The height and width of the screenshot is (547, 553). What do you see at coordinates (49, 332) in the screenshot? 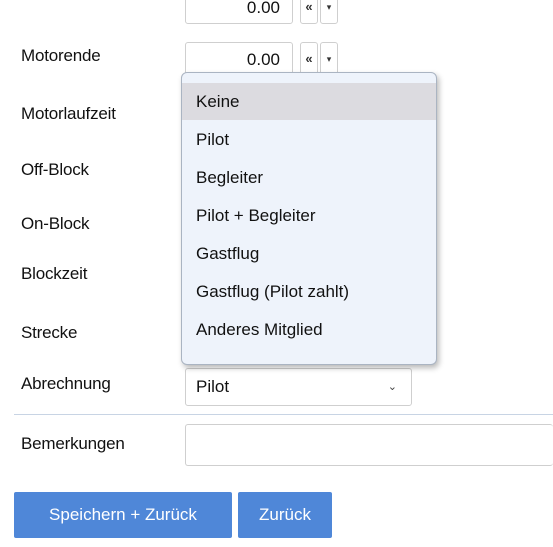
I see `strecke-label: Strecke` at bounding box center [49, 332].